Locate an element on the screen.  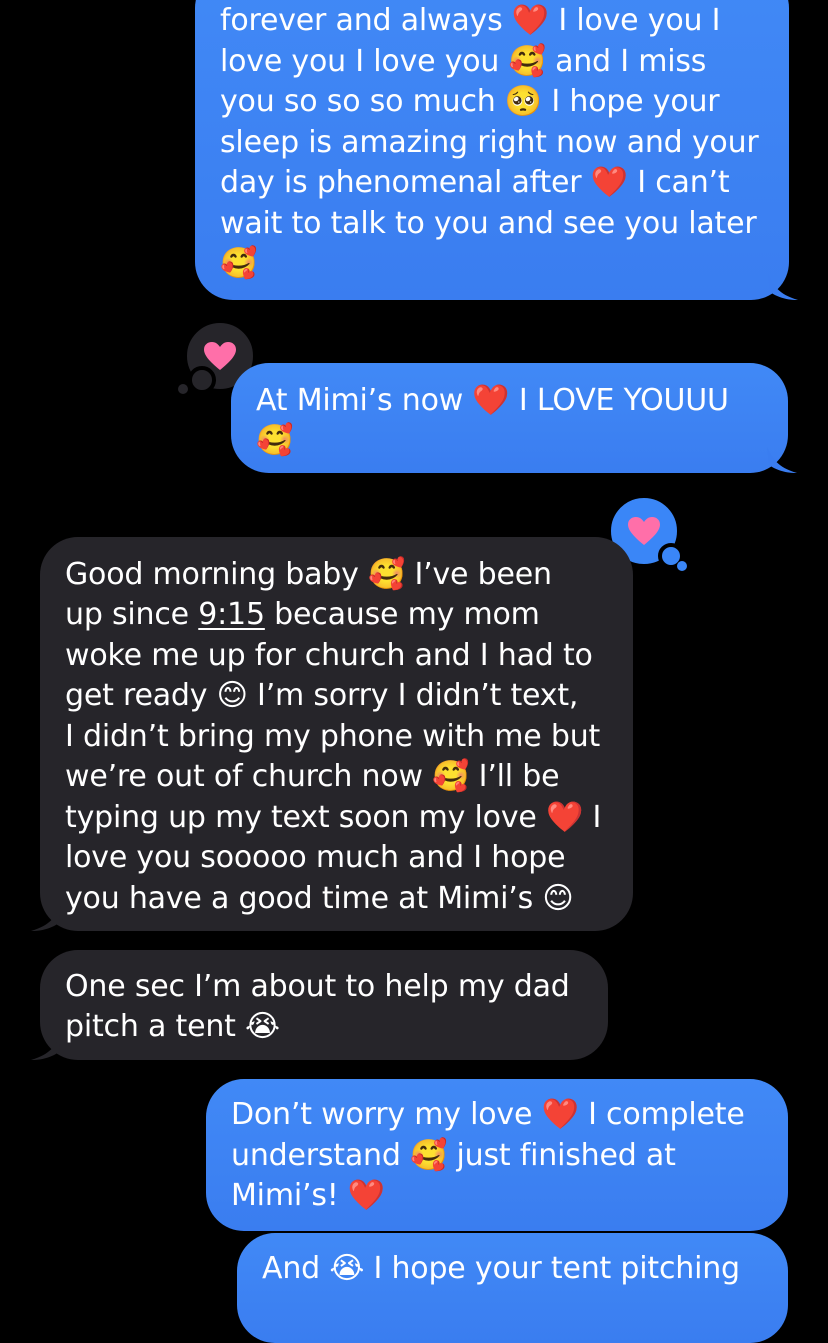
message-line: And 😭 I hope your tent pitching is located at coordinates (501, 1268).